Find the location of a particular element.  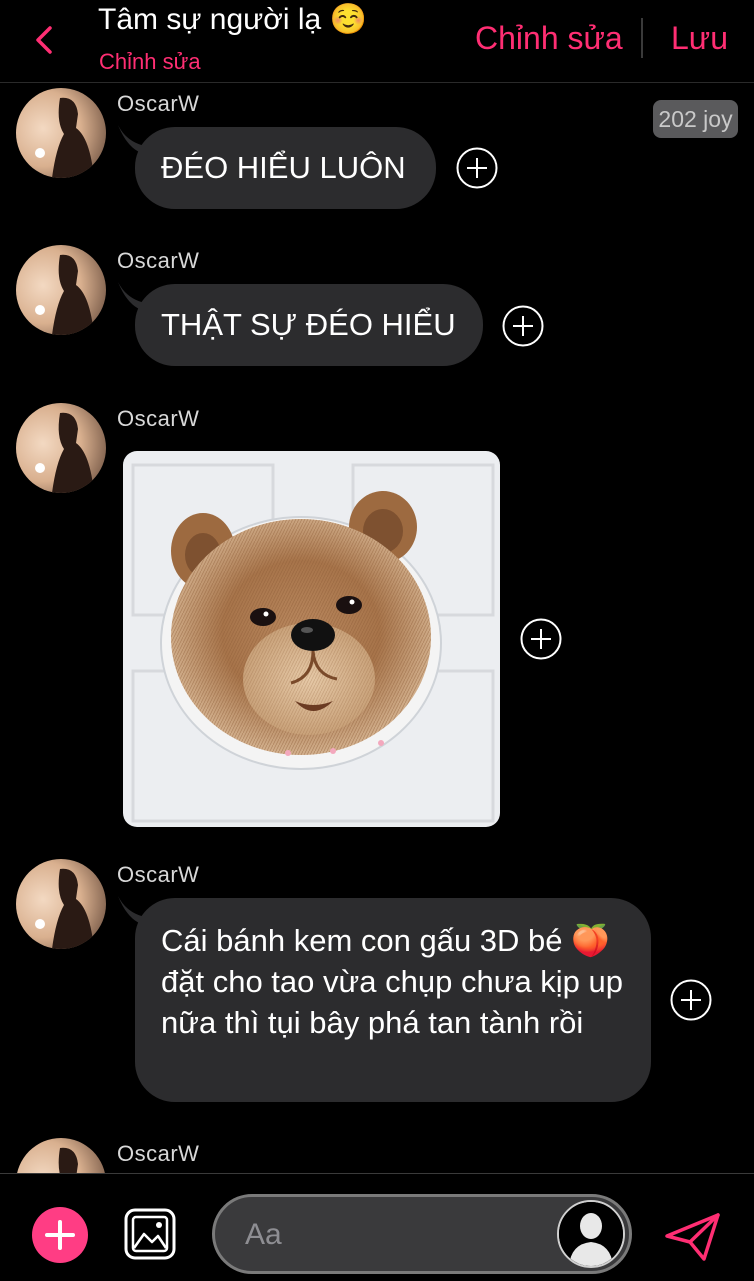

chat-title: Tâm sự người lạ ☺️ is located at coordinates (232, 19).